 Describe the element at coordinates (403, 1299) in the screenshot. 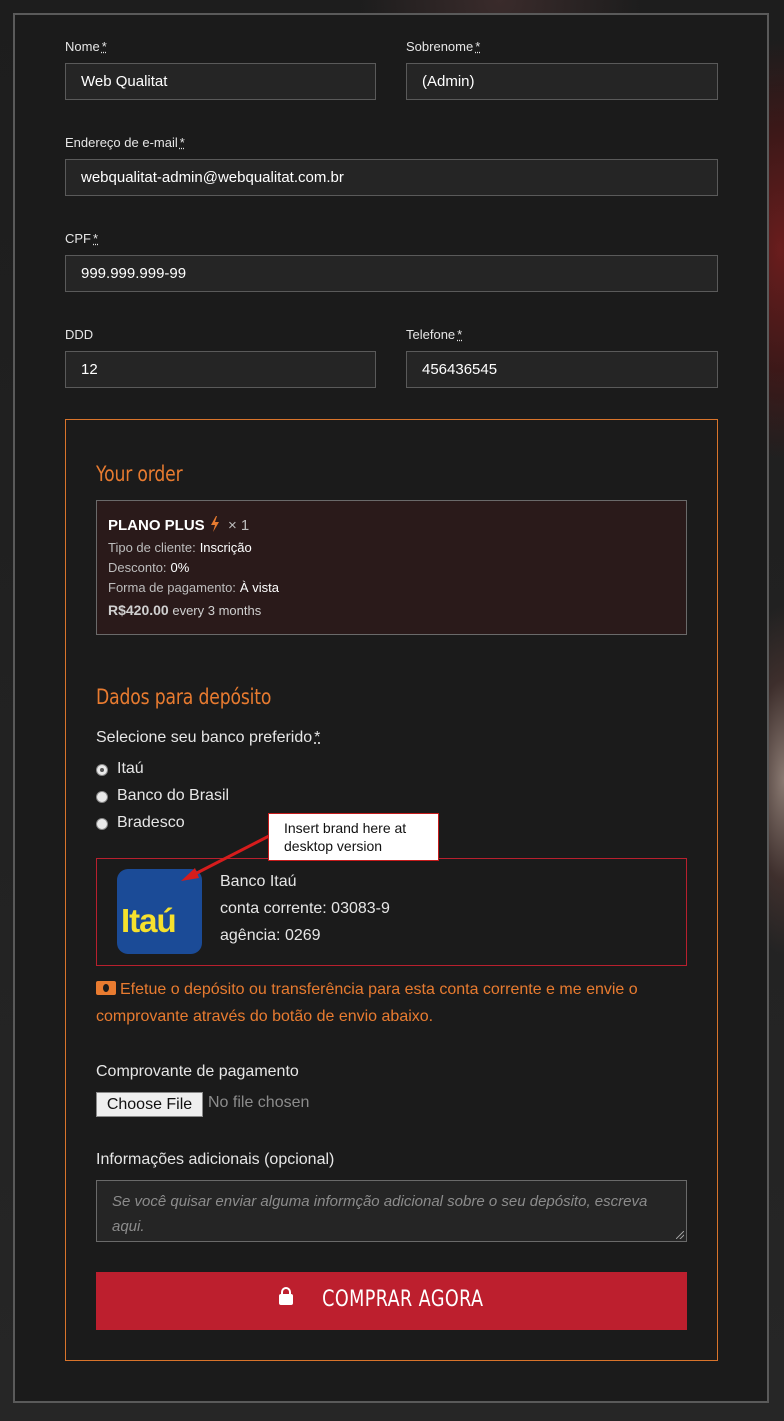

I see `buy-now-label: COMPRAR AGORA` at that location.